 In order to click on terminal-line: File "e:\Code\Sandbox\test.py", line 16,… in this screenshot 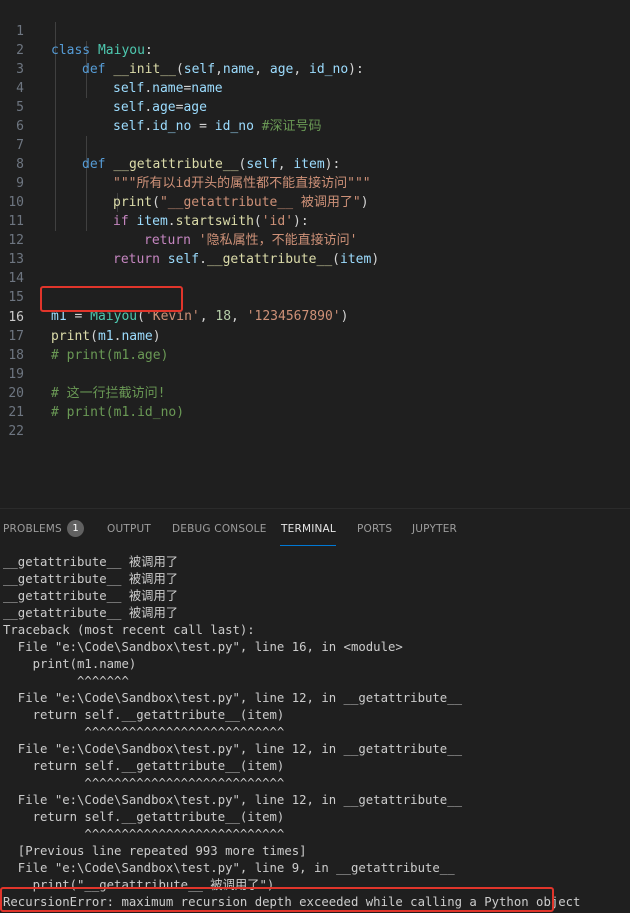, I will do `click(203, 647)`.